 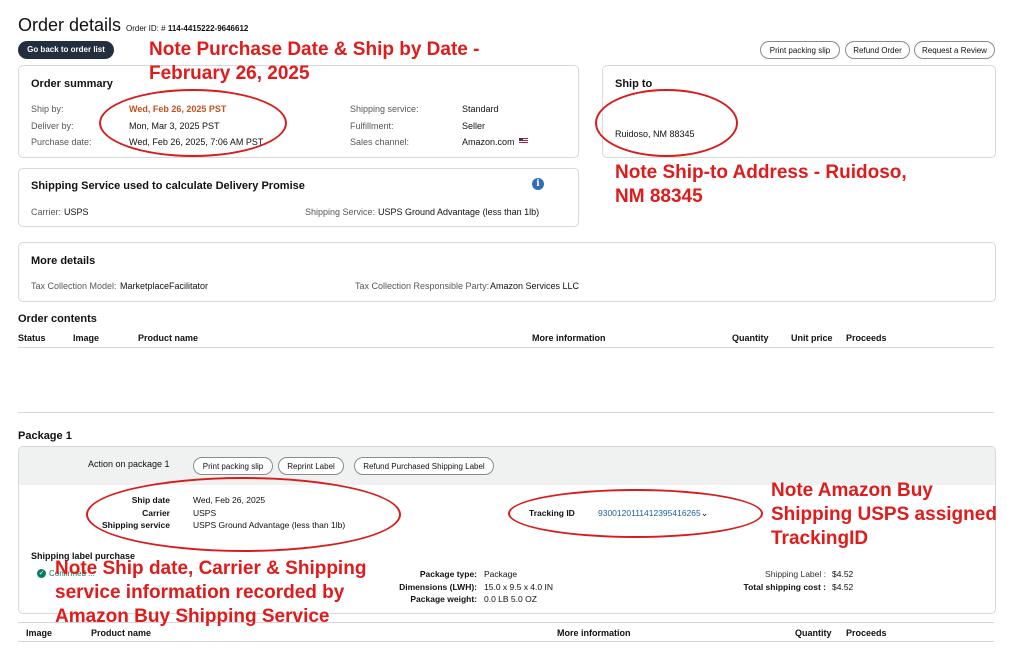 What do you see at coordinates (820, 538) in the screenshot?
I see `annotation-tracking-note-line3: TrackingID` at bounding box center [820, 538].